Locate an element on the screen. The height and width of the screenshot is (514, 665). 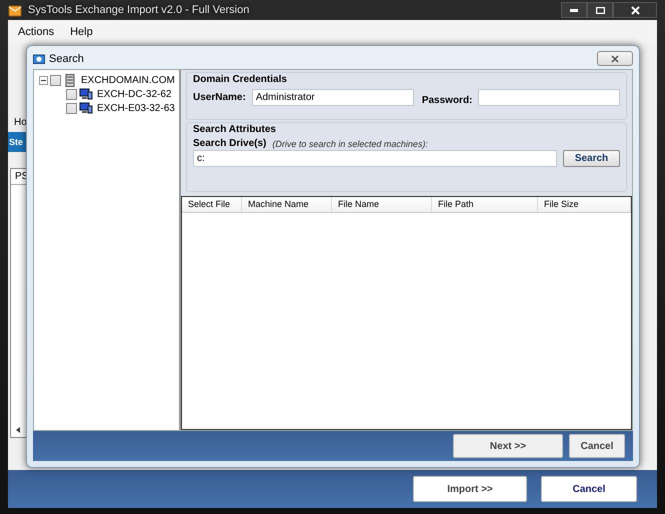
tree-item: EXCH-E03-32-63 is located at coordinates (136, 108).